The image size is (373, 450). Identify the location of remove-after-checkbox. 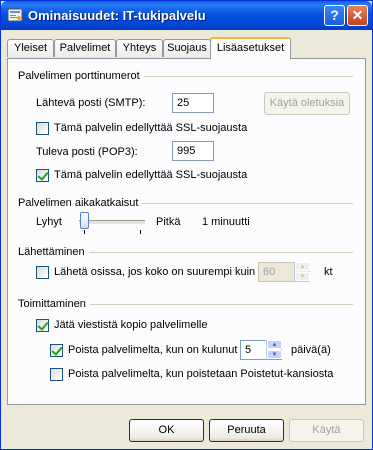
(56, 350).